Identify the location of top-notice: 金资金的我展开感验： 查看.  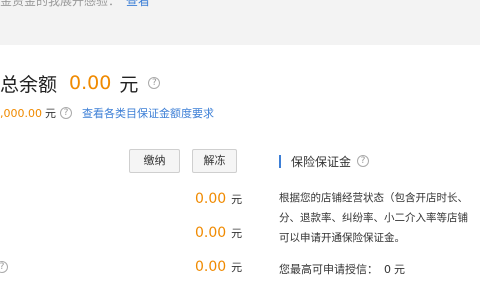
(240, 6).